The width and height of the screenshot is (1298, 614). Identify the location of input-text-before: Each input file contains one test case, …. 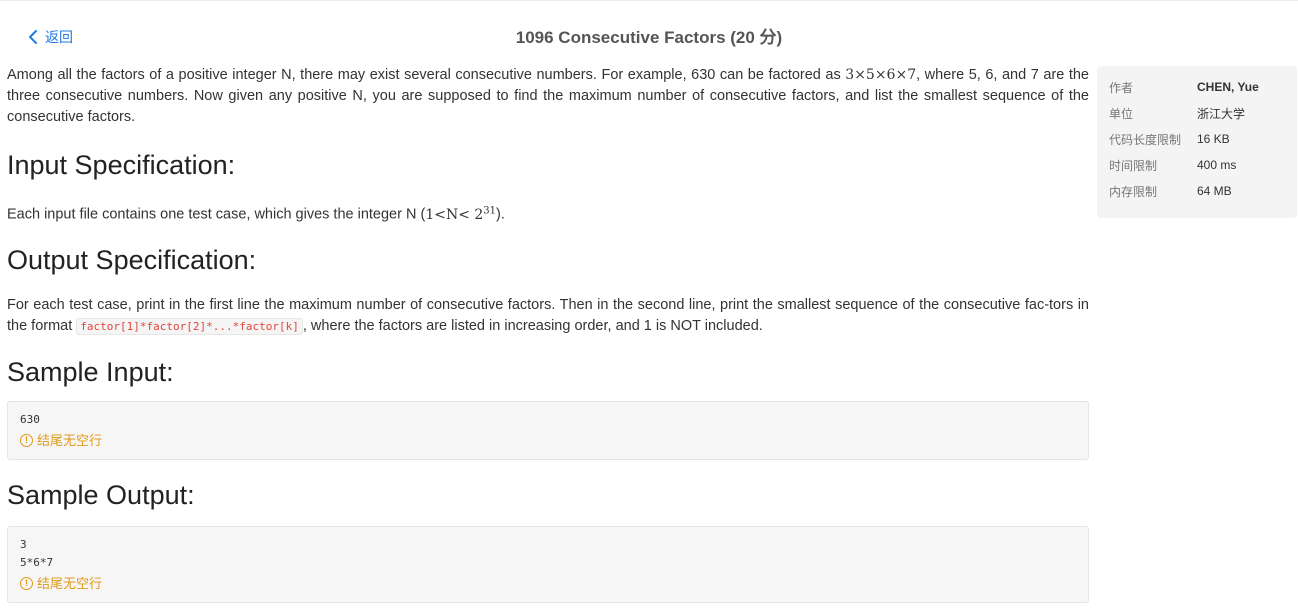
(216, 214).